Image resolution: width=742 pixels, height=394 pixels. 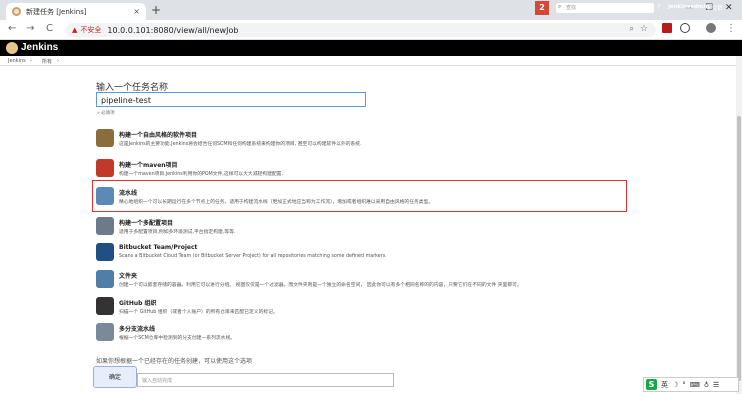 I want to click on close-window-button: ✕, so click(x=729, y=8).